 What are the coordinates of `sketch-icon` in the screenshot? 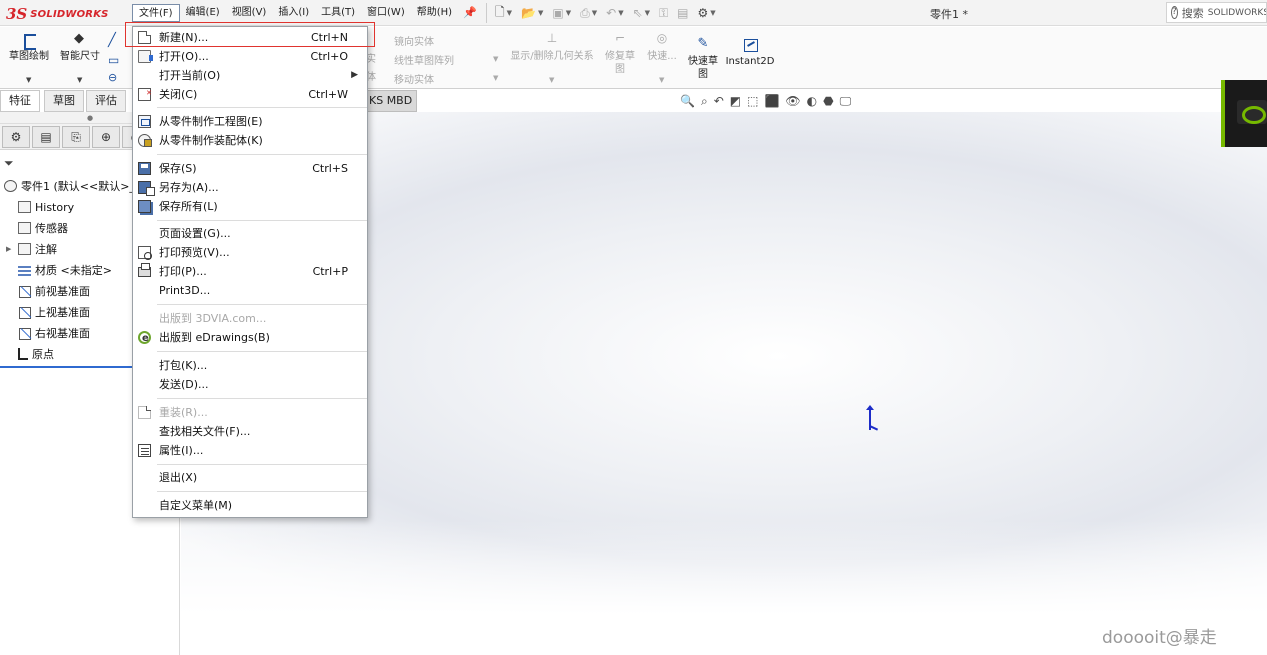 It's located at (29, 41).